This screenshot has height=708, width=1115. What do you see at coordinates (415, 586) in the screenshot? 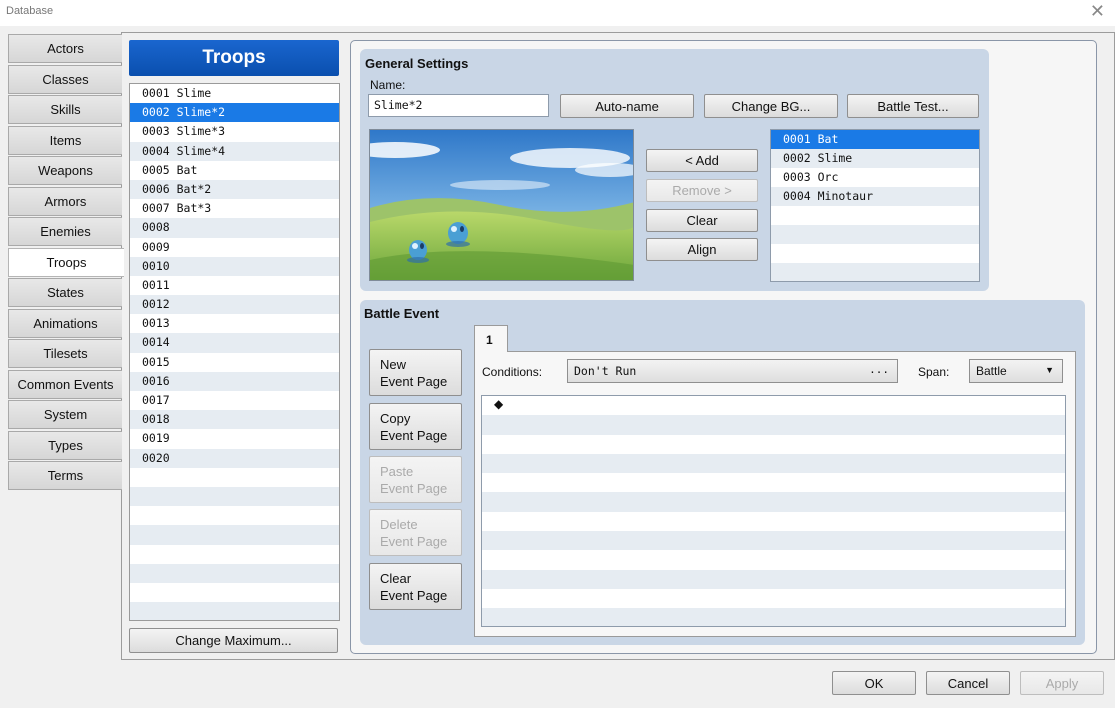
I see `clear-event-page-button: Clear Event Page` at bounding box center [415, 586].